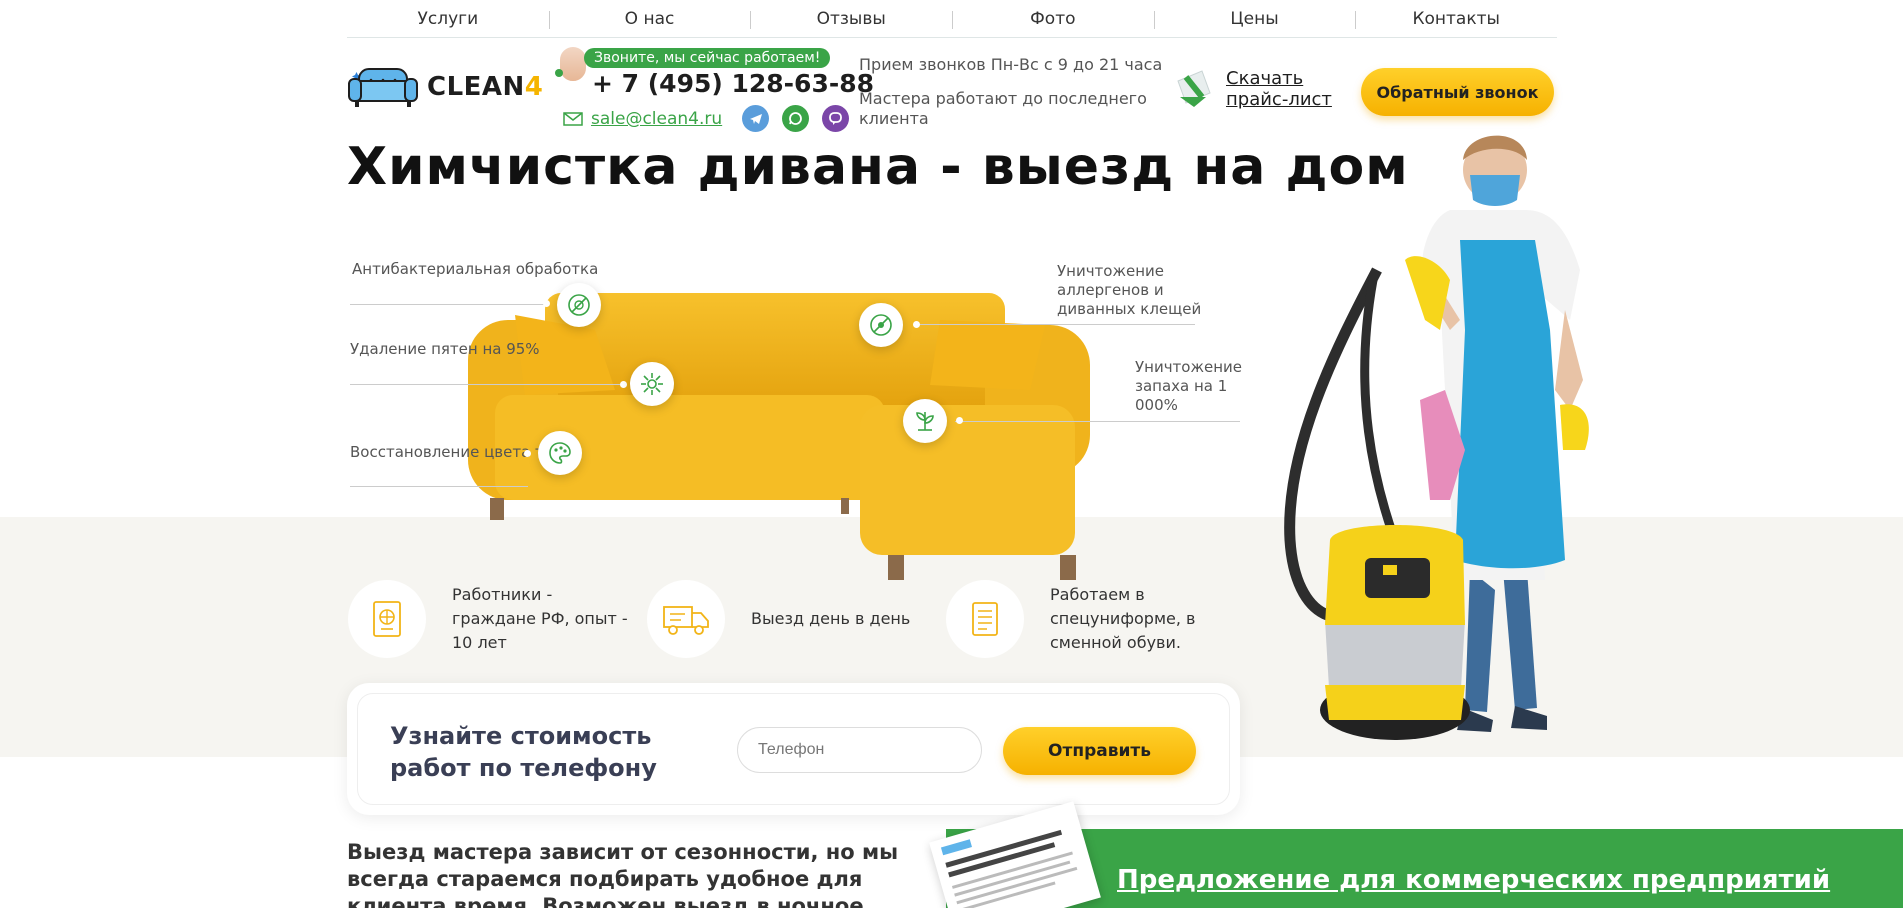  I want to click on passport-icon, so click(387, 619).